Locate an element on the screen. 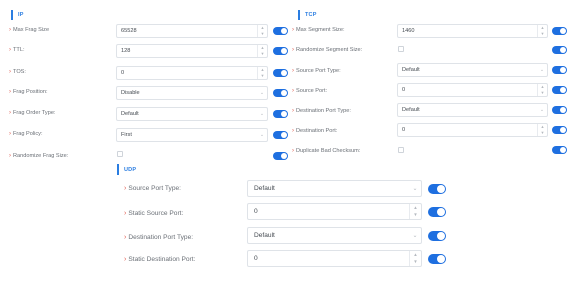 This screenshot has width=584, height=281. udp-source-port-type-select: Default ⌄ is located at coordinates (334, 188).